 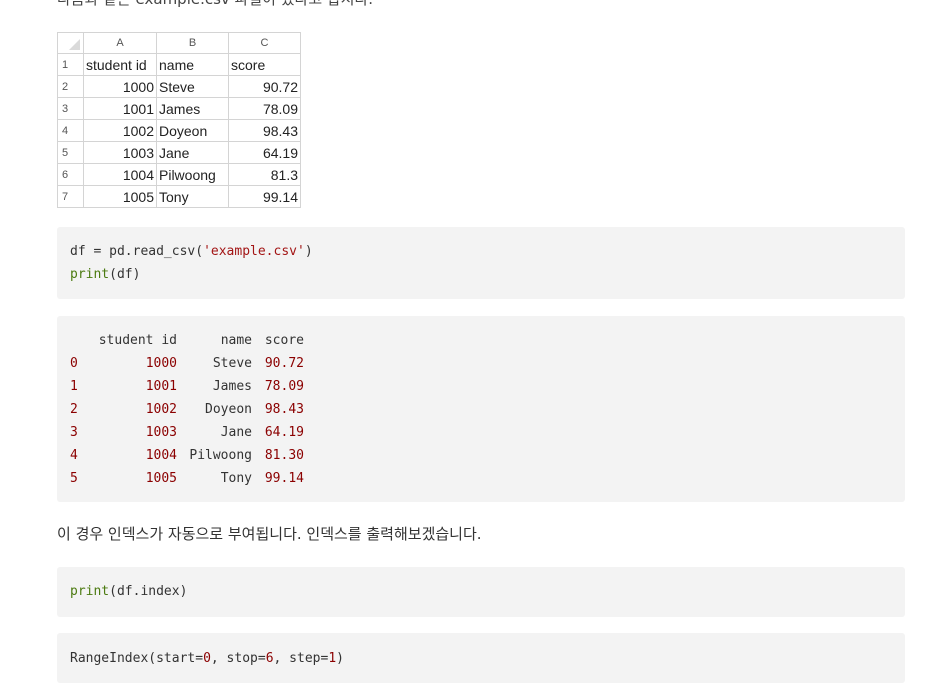 What do you see at coordinates (269, 658) in the screenshot?
I see `output-number: 6` at bounding box center [269, 658].